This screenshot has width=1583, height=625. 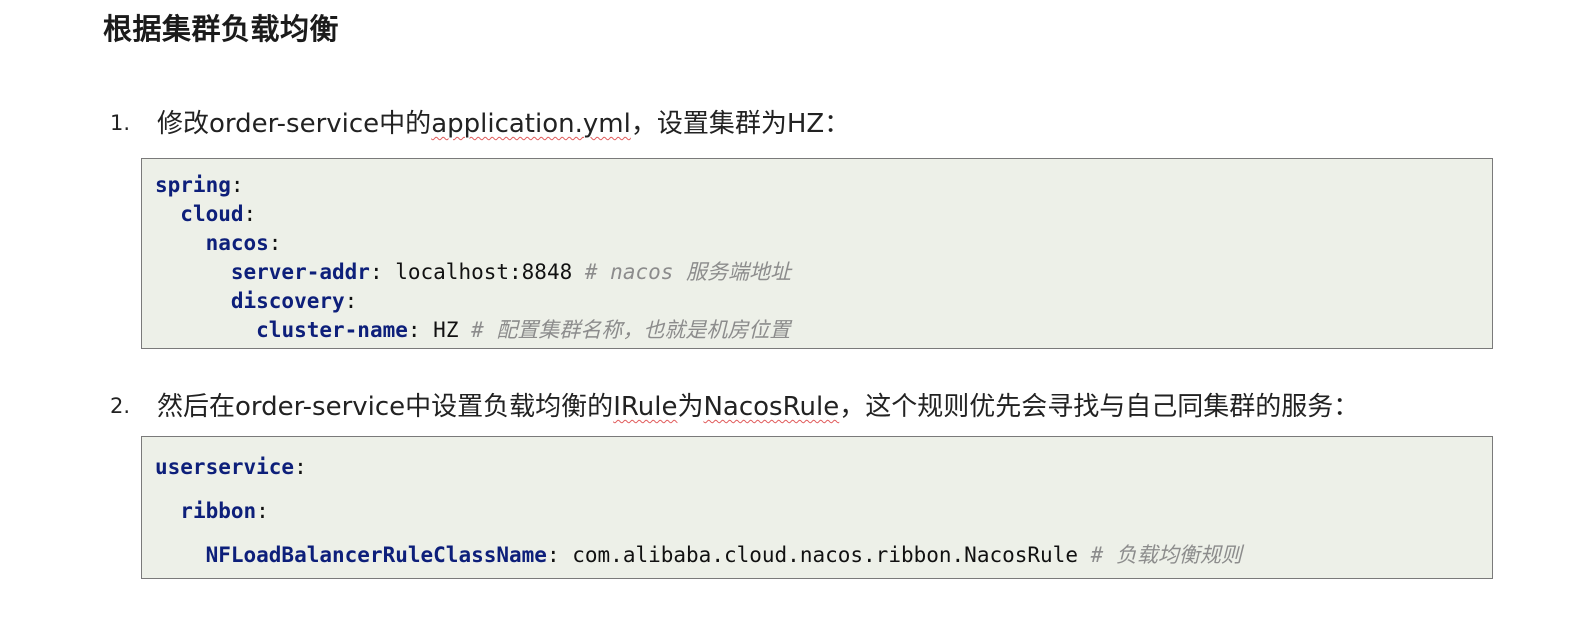 I want to click on code-line: discovery:, so click(x=294, y=301).